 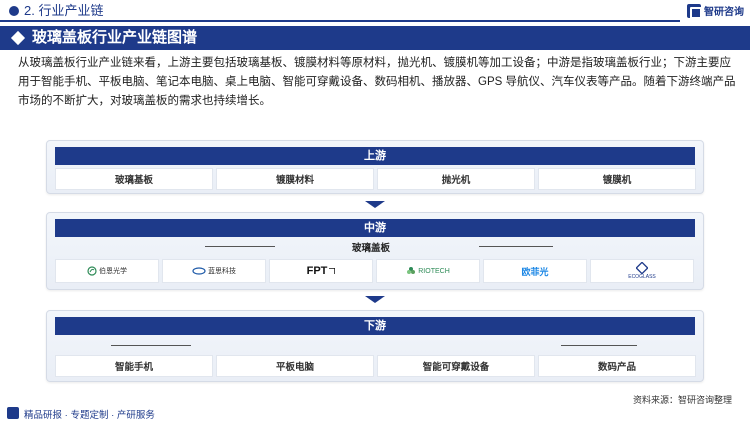 What do you see at coordinates (694, 11) in the screenshot?
I see `brand-mark-icon` at bounding box center [694, 11].